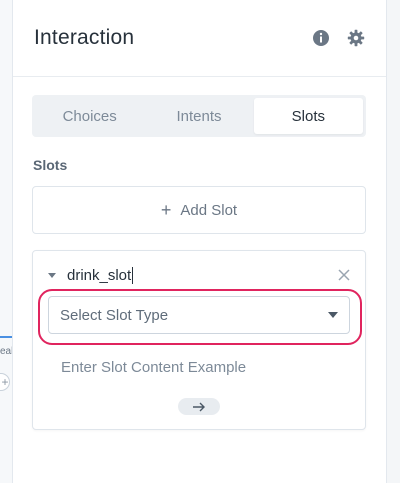 The image size is (400, 483). I want to click on slots-section-label: Slots, so click(50, 165).